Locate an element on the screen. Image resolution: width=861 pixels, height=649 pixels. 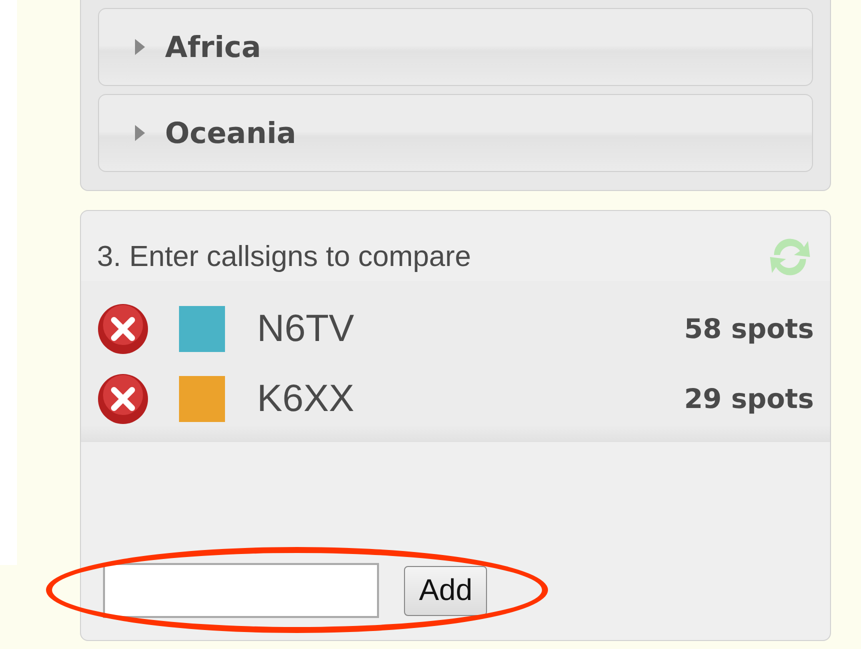
callsign: K6XX is located at coordinates (306, 399).